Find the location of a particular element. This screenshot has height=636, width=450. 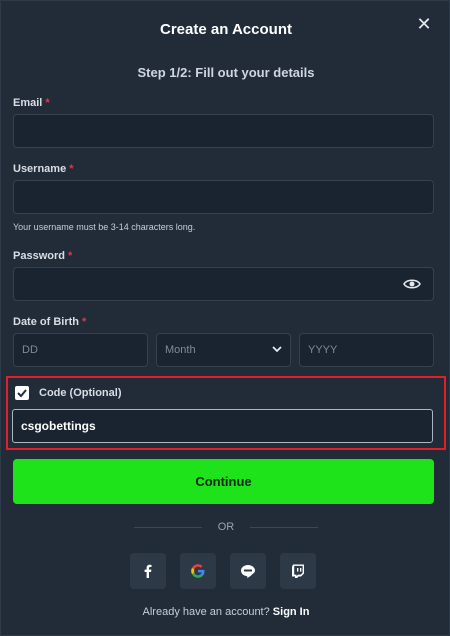

code-input is located at coordinates (222, 426).